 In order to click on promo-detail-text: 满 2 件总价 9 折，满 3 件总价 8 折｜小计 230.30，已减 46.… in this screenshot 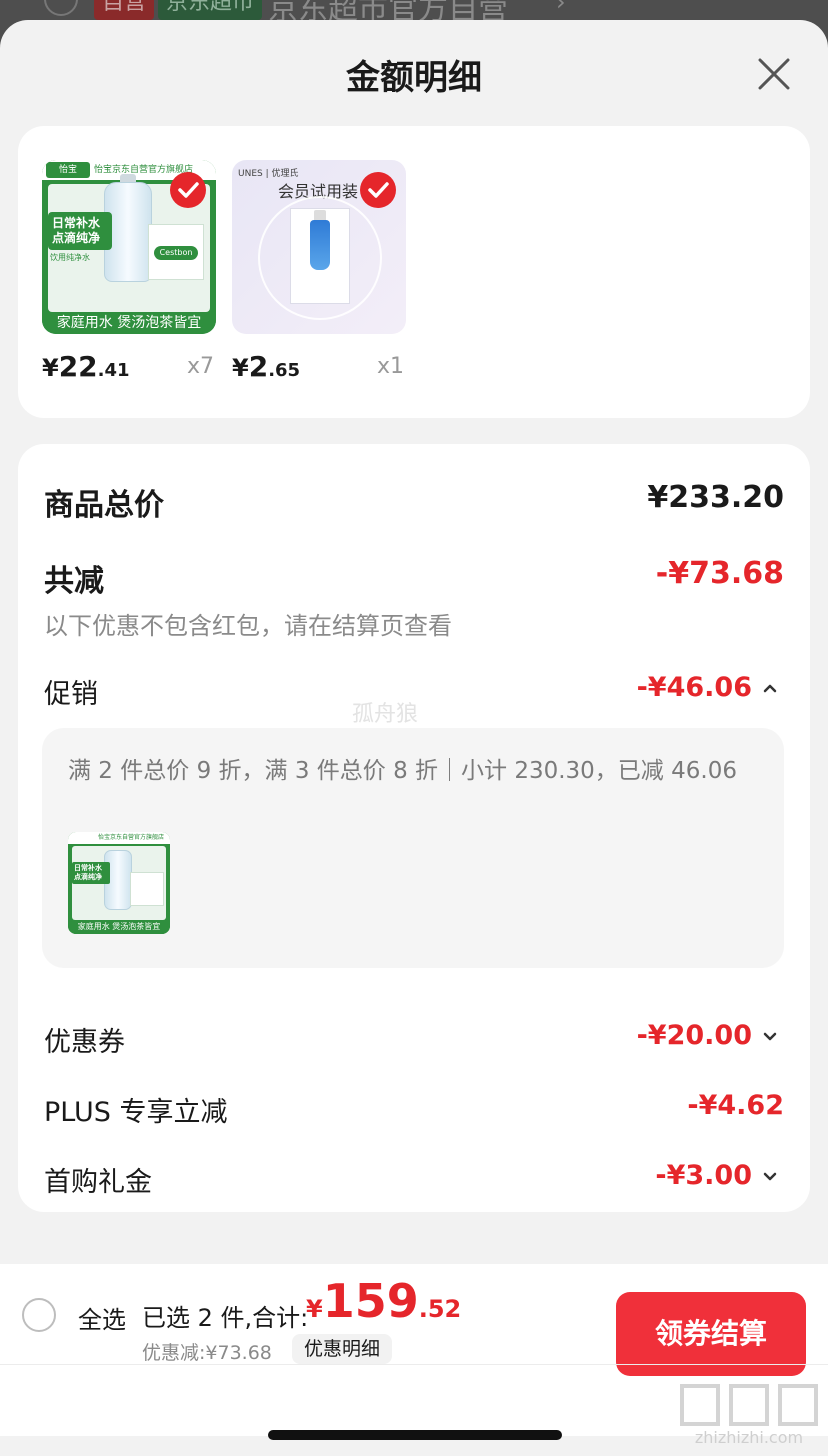, I will do `click(402, 771)`.